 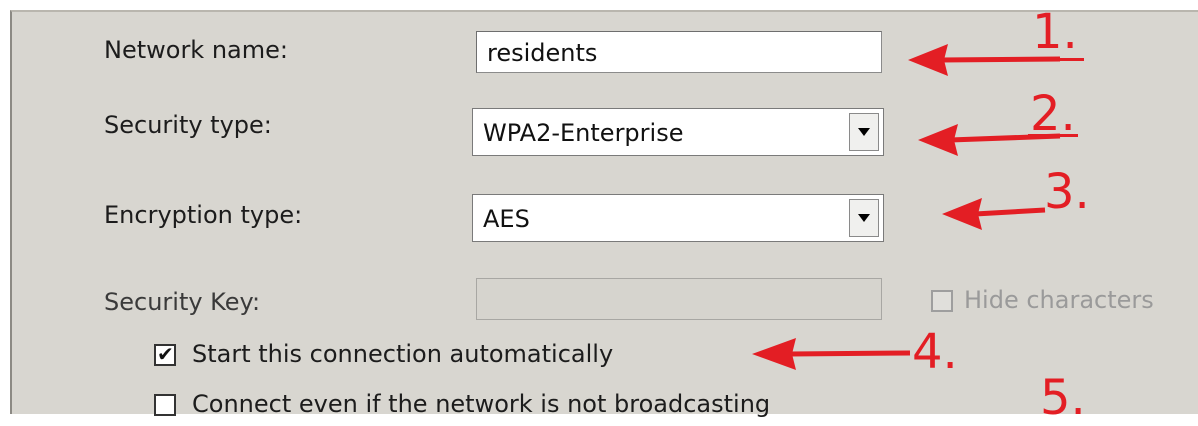 What do you see at coordinates (1063, 398) in the screenshot?
I see `annotation-step-5: 5.` at bounding box center [1063, 398].